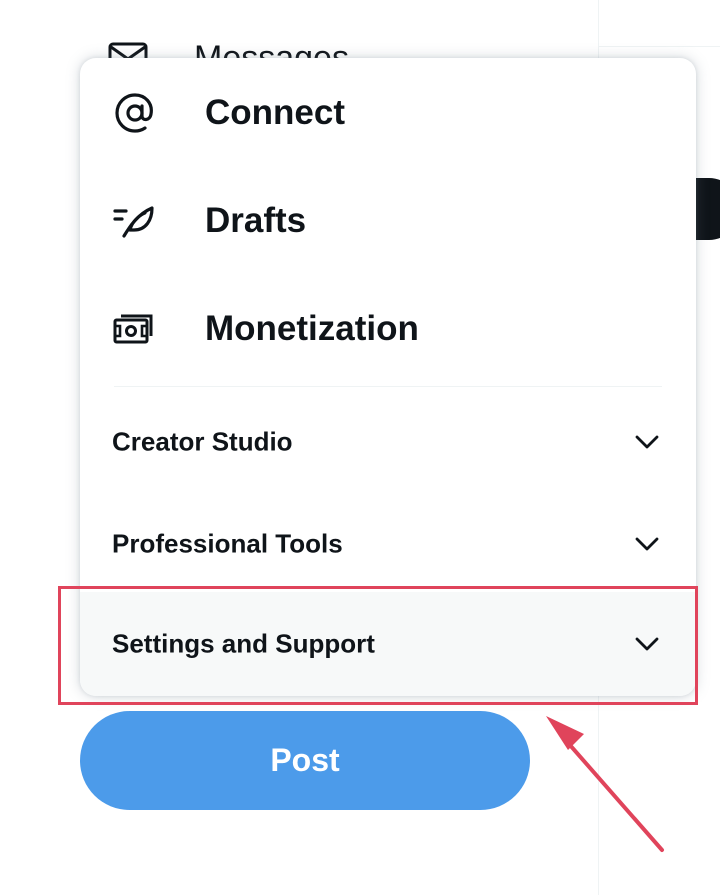  Describe the element at coordinates (133, 329) in the screenshot. I see `money-bill-icon` at that location.